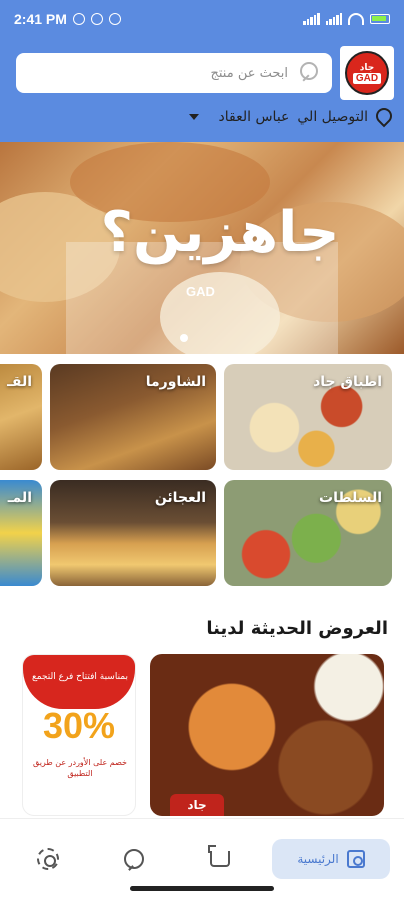 The image size is (404, 900). Describe the element at coordinates (346, 19) in the screenshot. I see `status-right` at that location.